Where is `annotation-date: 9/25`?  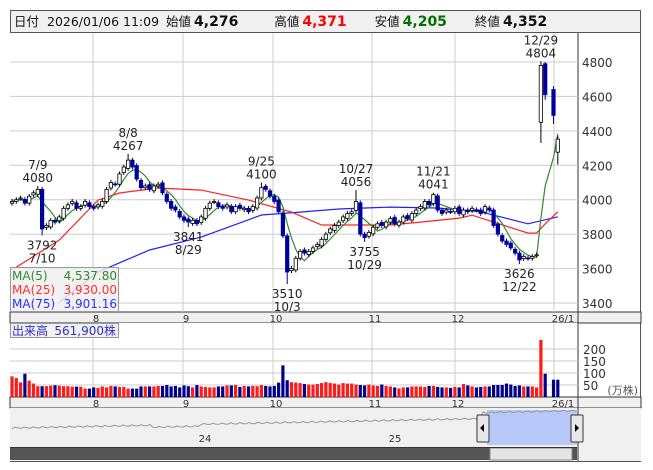
annotation-date: 9/25 is located at coordinates (261, 162).